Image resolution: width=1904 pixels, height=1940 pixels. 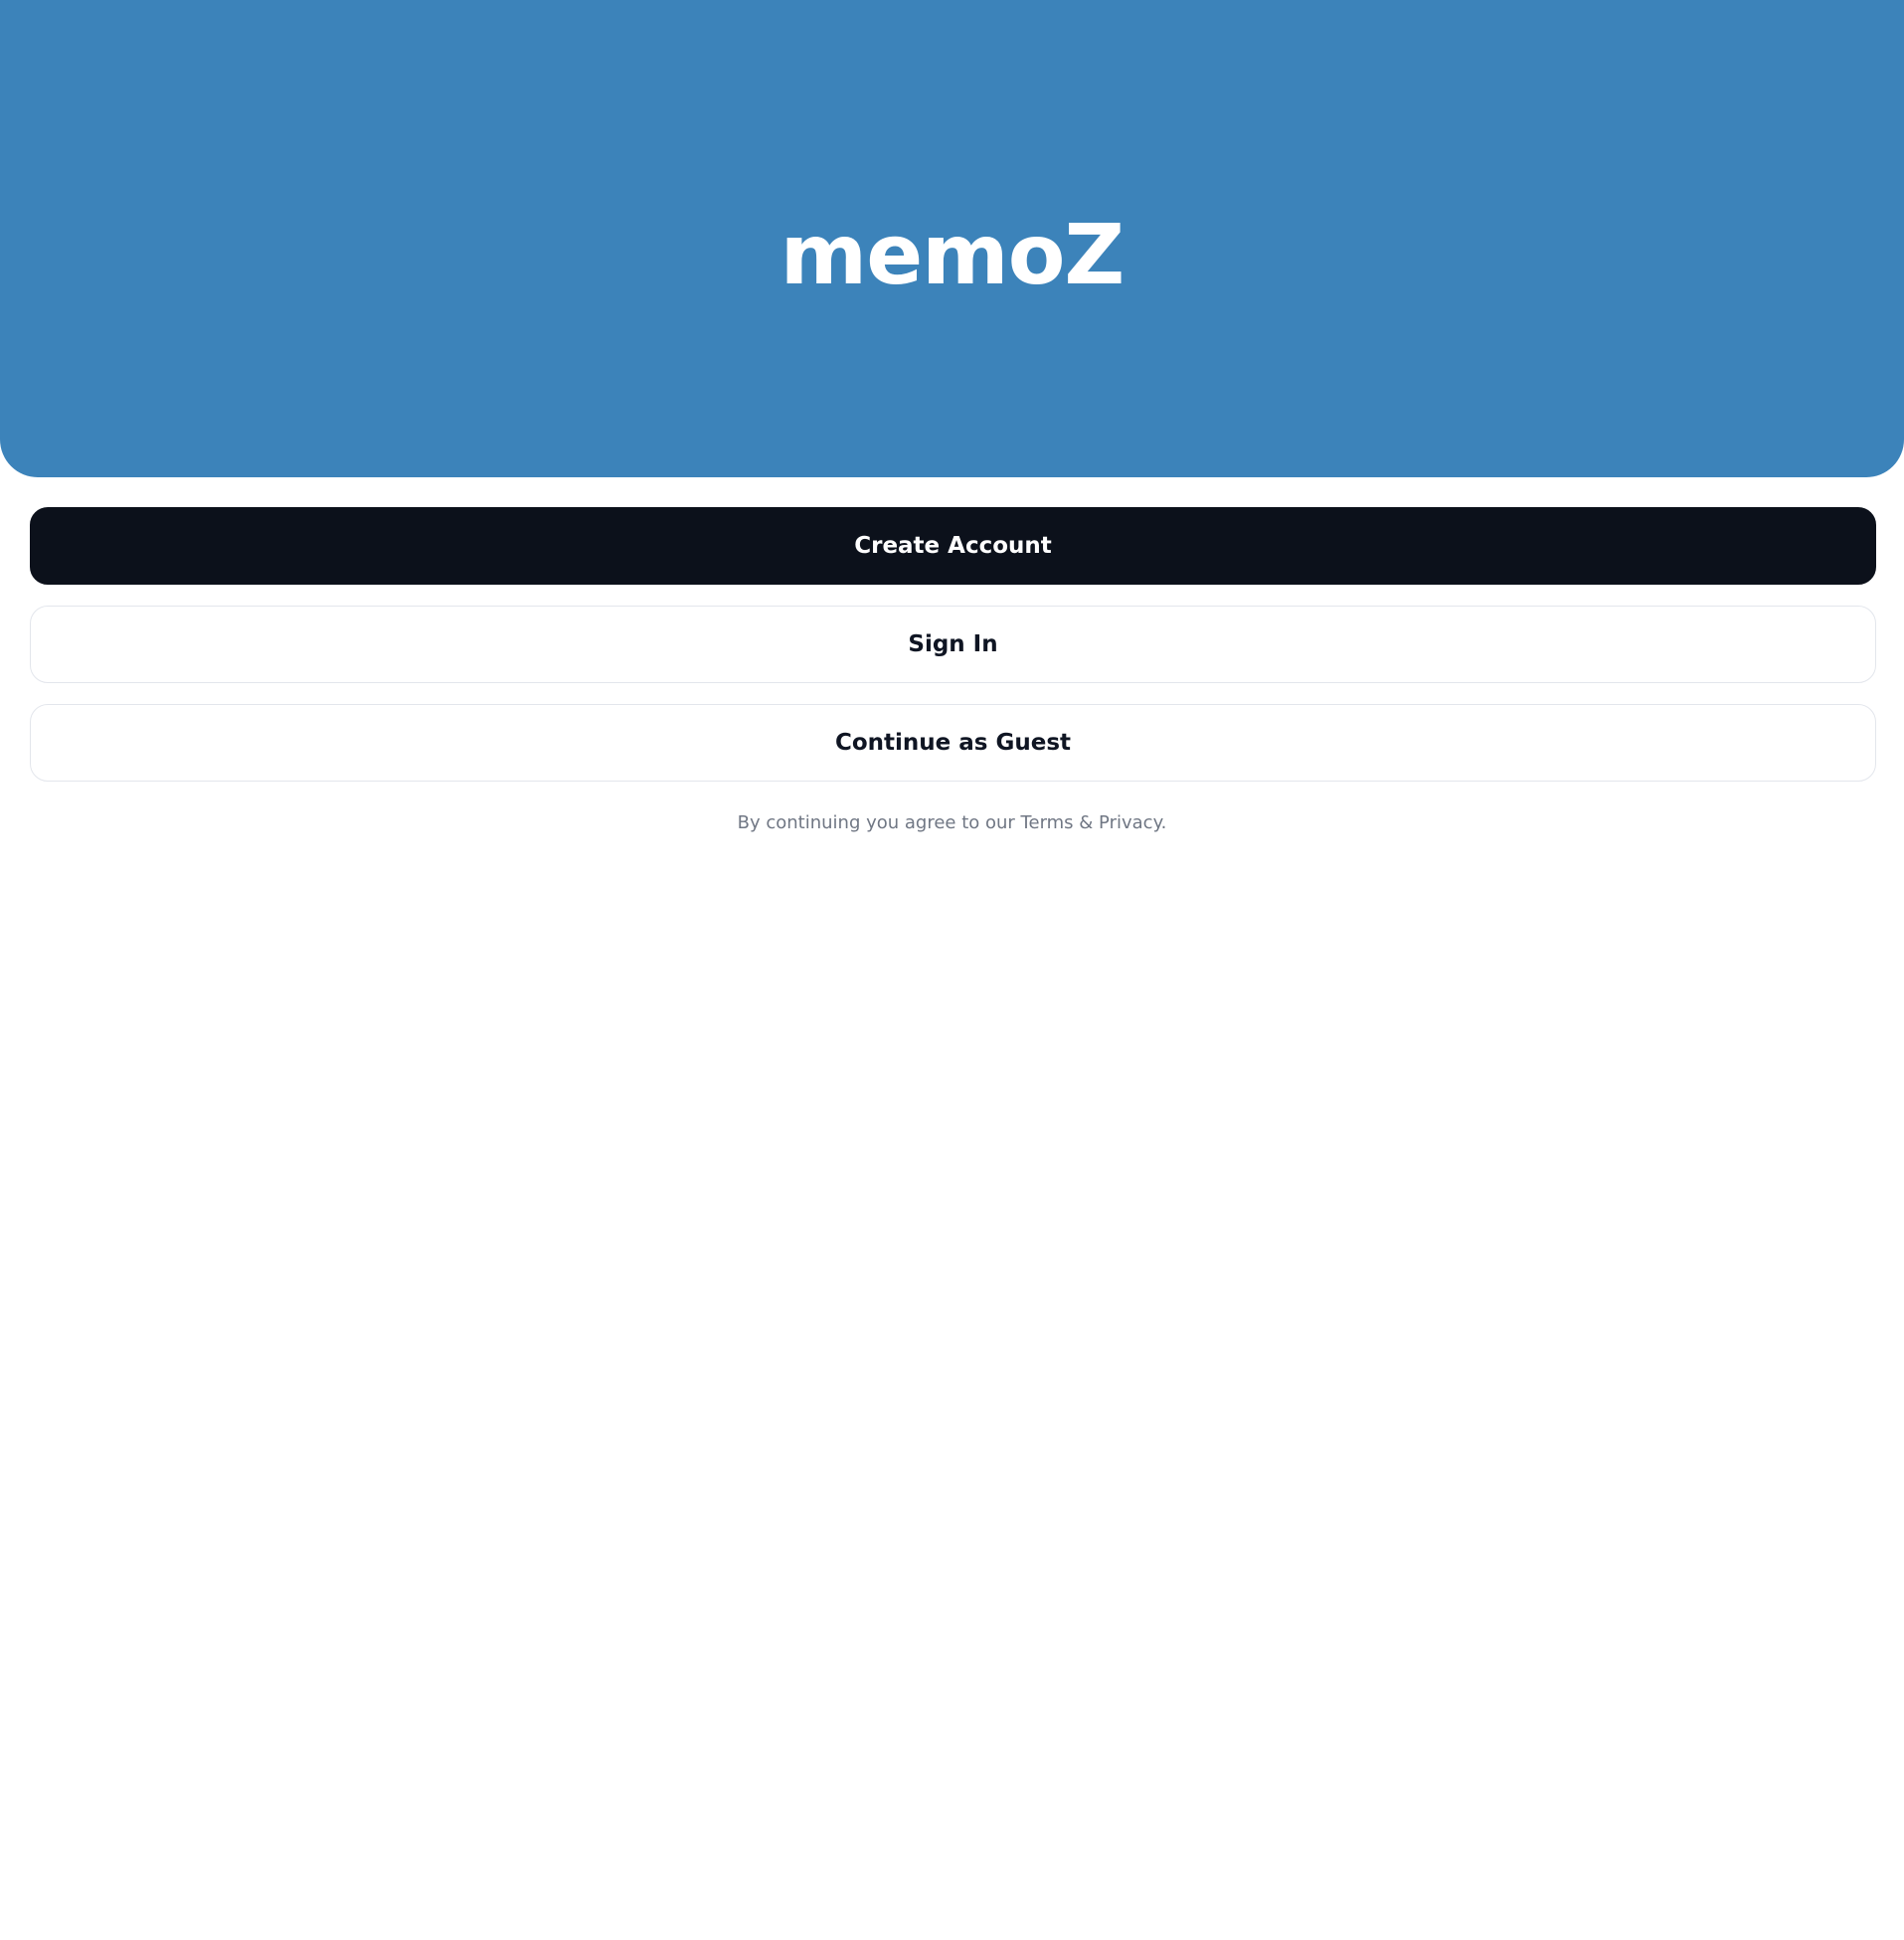 What do you see at coordinates (953, 546) in the screenshot?
I see `create-account-button: Create Account` at bounding box center [953, 546].